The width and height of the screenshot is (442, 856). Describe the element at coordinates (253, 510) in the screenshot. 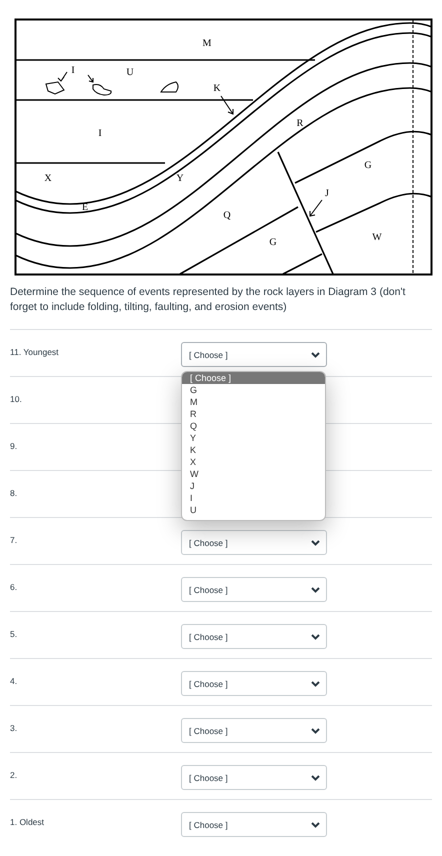

I see `dropdown-option: U` at that location.